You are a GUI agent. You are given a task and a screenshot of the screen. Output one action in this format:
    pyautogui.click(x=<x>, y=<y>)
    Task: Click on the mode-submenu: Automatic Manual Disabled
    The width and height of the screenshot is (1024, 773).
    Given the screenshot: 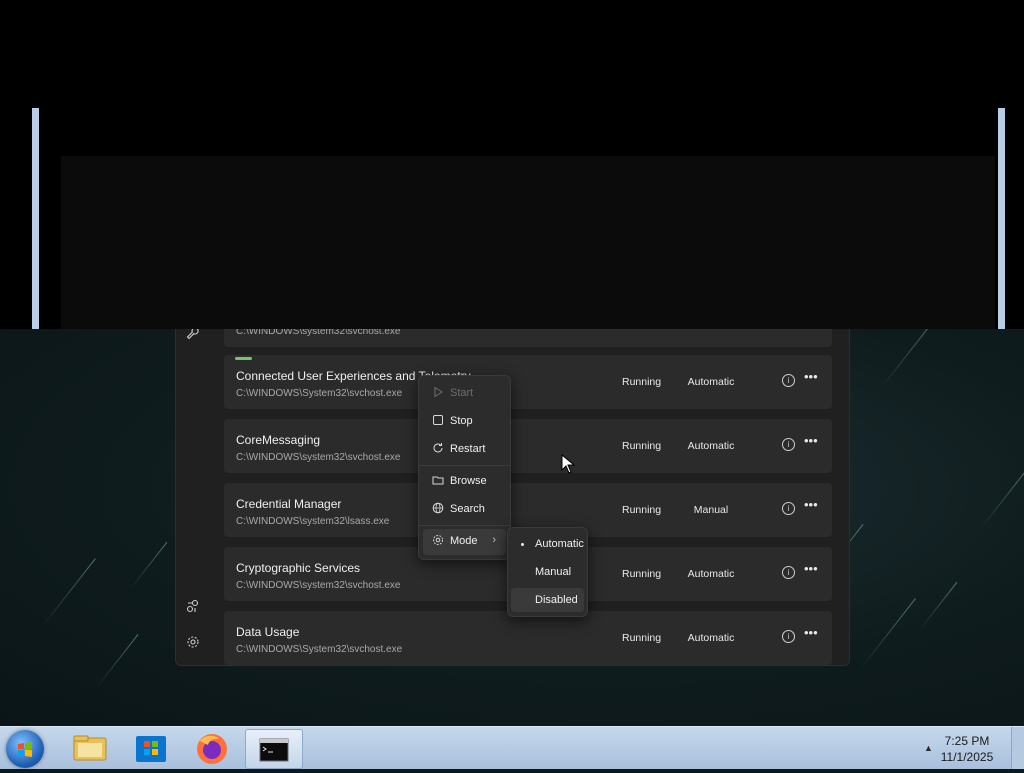 What is the action you would take?
    pyautogui.click(x=547, y=572)
    